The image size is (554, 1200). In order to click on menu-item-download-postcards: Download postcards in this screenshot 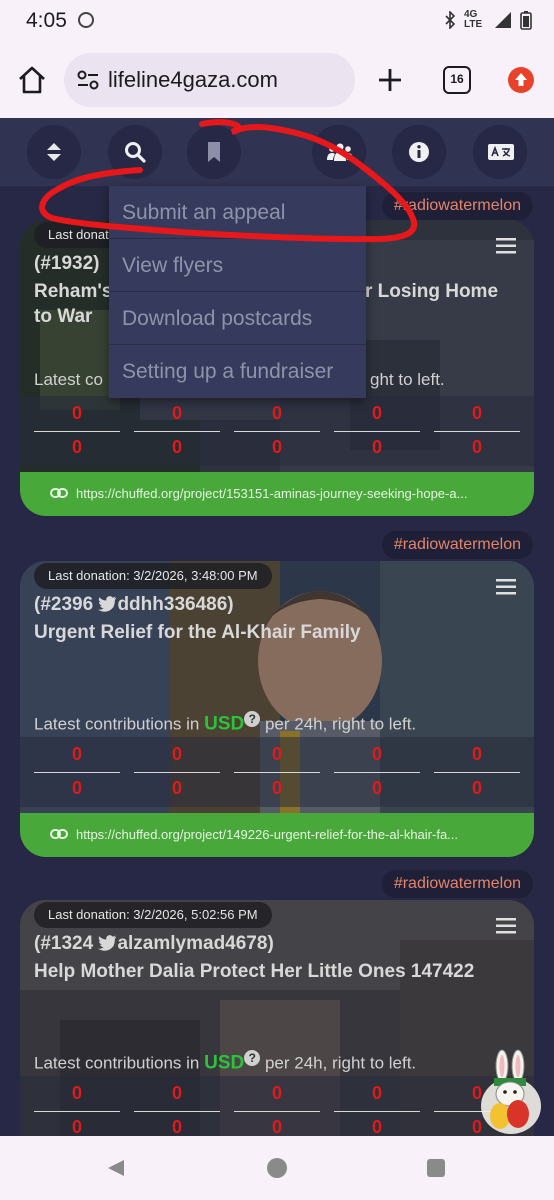, I will do `click(237, 318)`.